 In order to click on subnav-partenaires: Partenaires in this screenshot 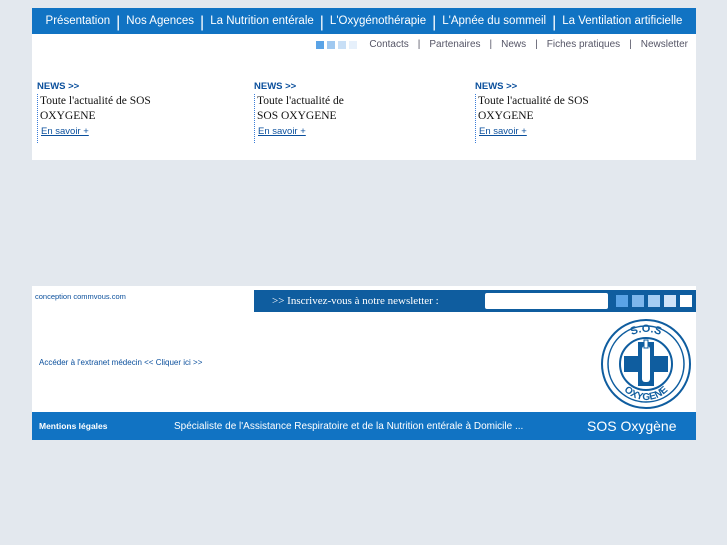, I will do `click(454, 44)`.